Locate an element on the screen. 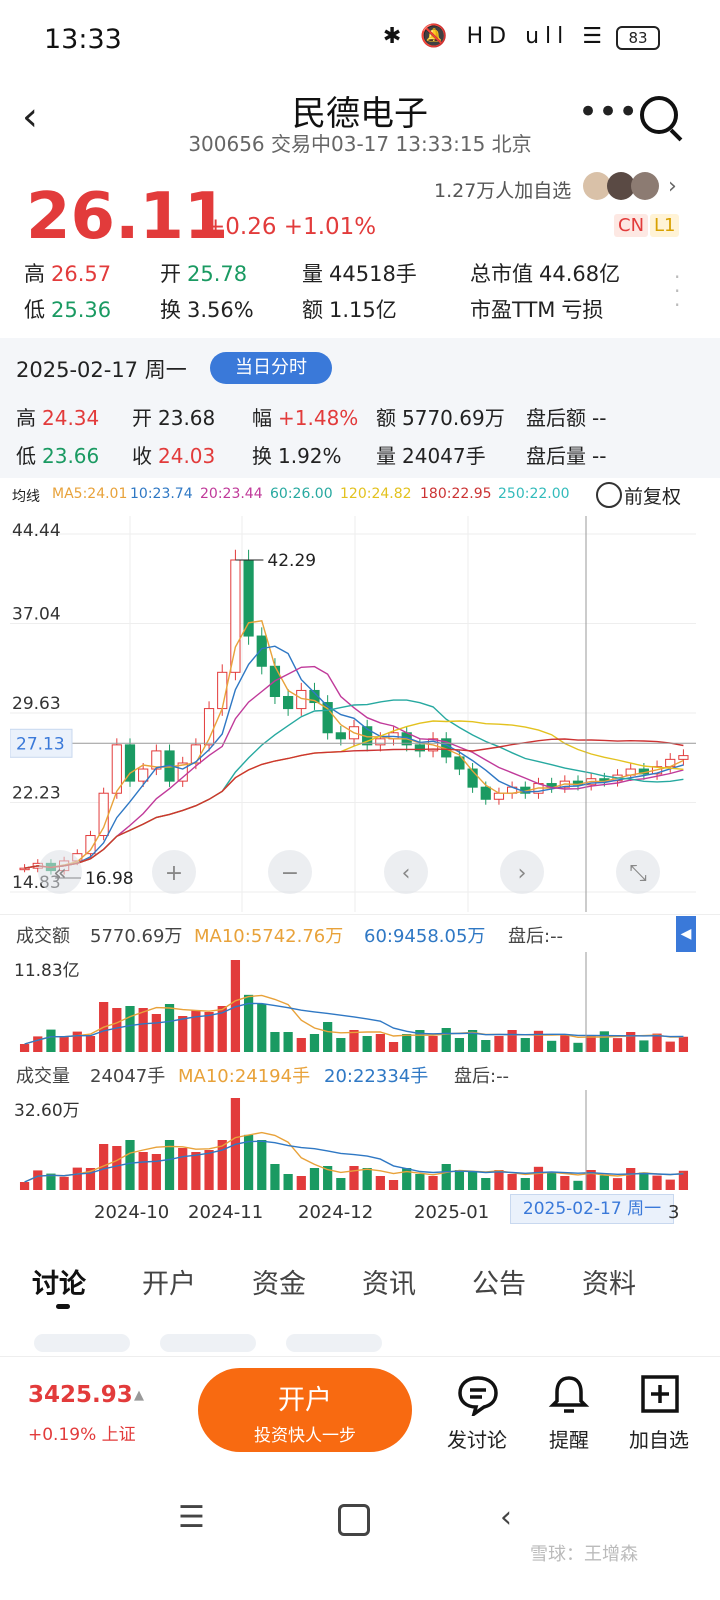 The image size is (720, 1600). stat-value: 1.15亿 is located at coordinates (363, 310).